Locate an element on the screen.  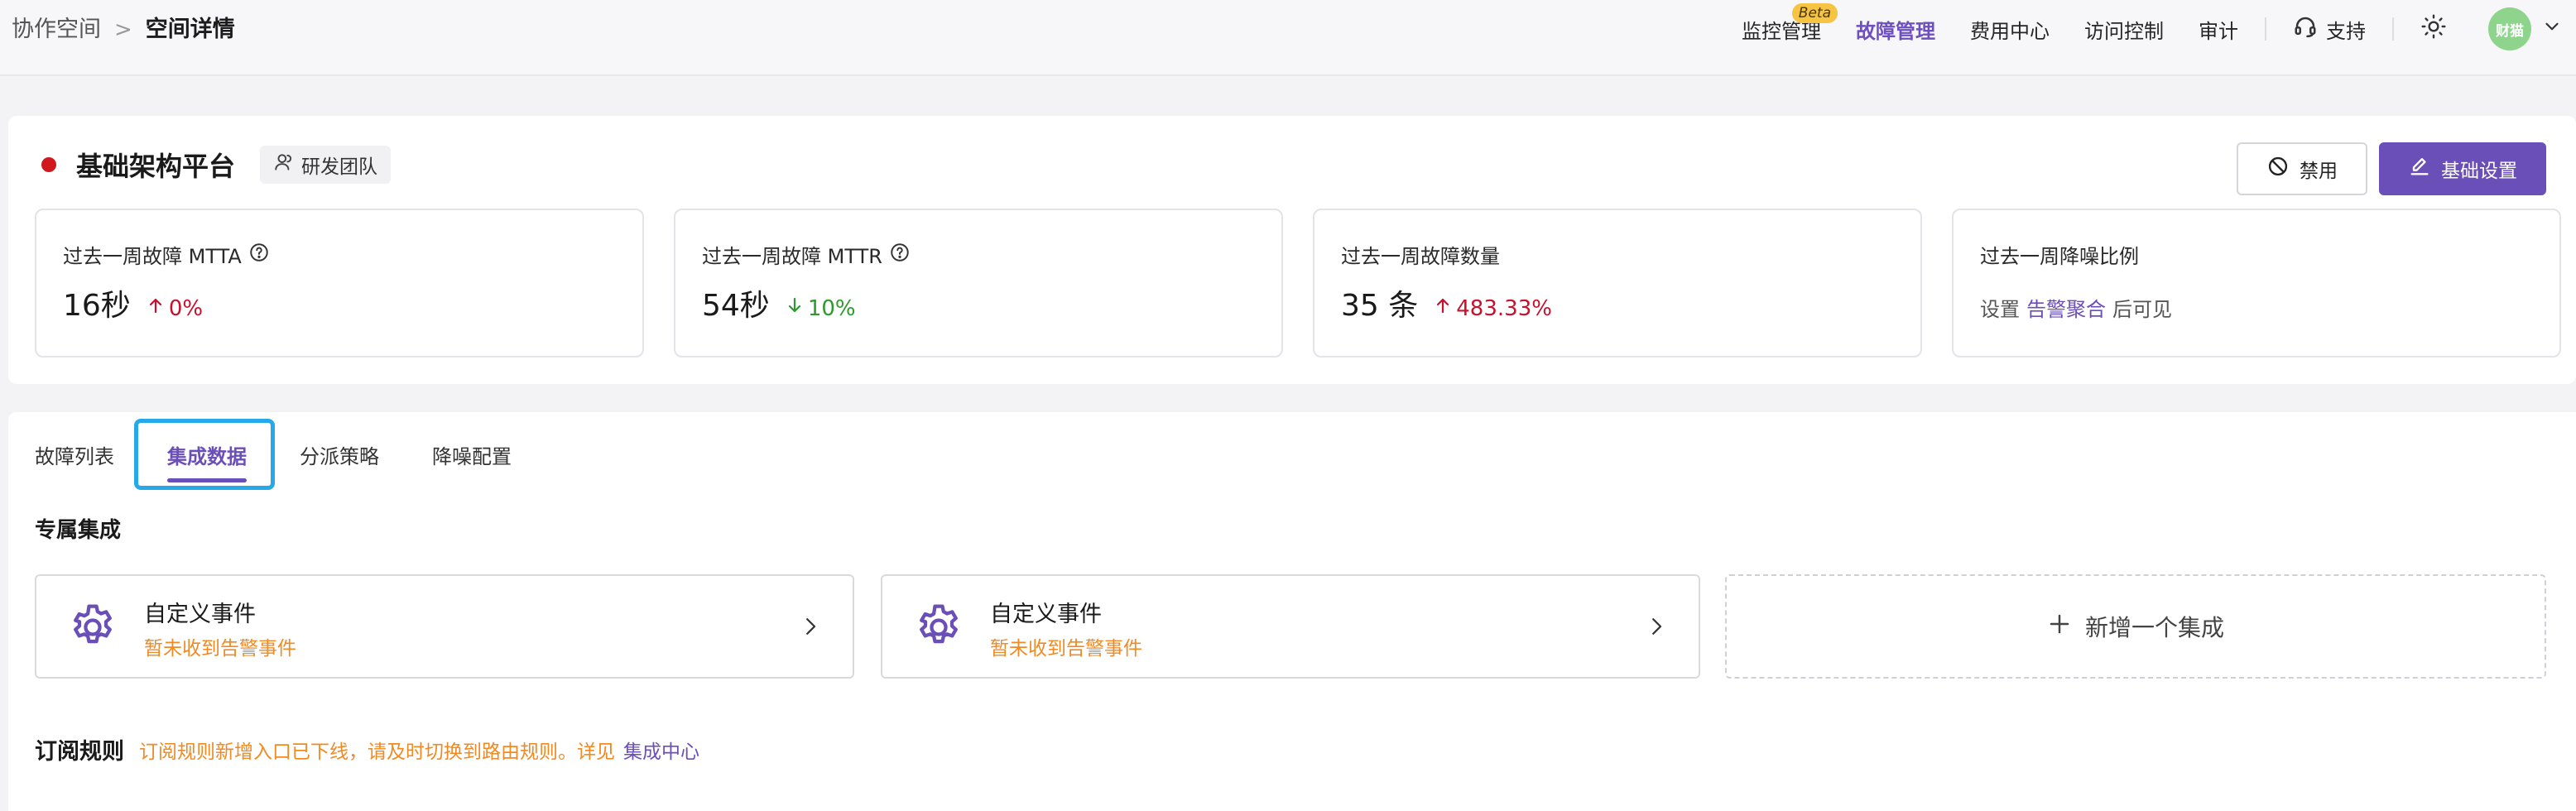
breadcrumb-parent-link: 协作空间 is located at coordinates (56, 29).